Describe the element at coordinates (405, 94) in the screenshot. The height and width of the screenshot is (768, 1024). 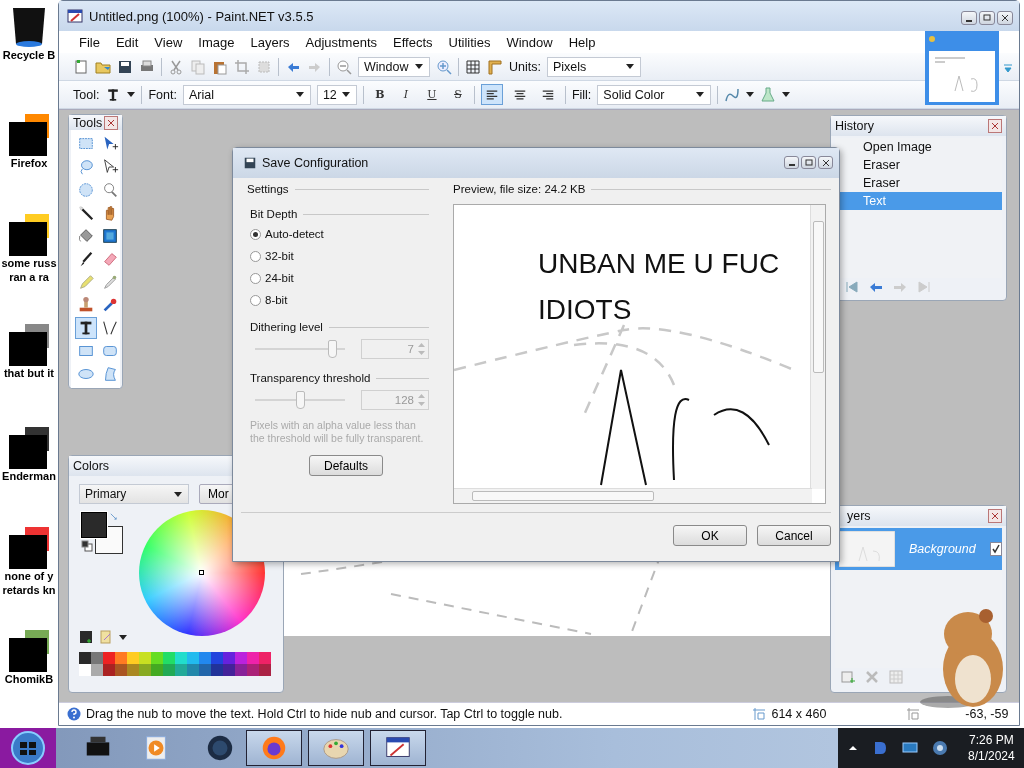
I see `text-style-button: I` at that location.